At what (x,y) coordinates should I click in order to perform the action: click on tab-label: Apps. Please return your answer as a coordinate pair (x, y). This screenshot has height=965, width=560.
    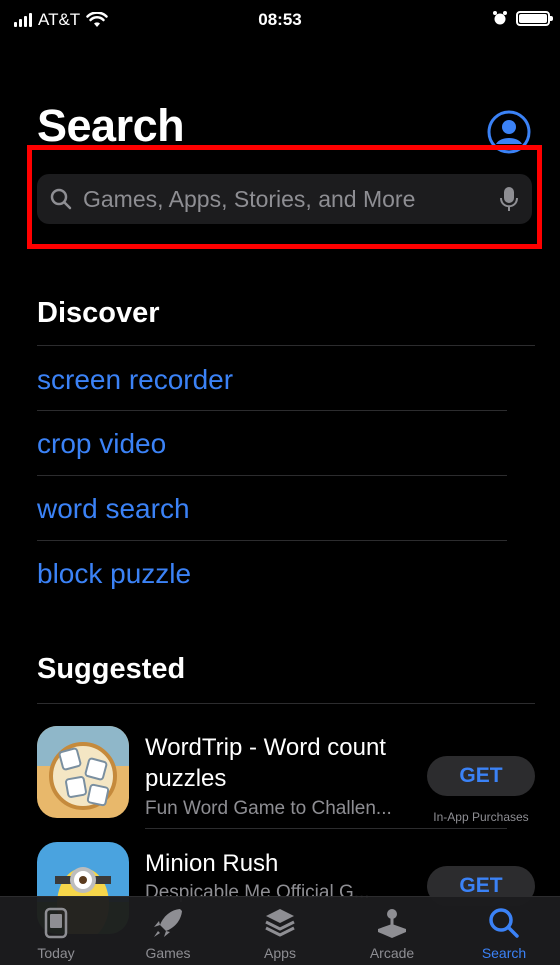
    Looking at the image, I should click on (280, 953).